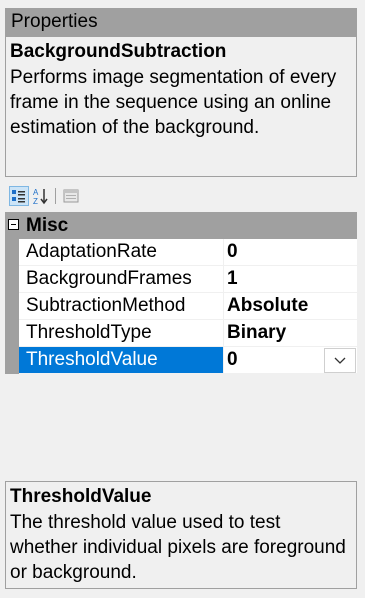 Image resolution: width=365 pixels, height=598 pixels. I want to click on category-label: Misc, so click(47, 225).